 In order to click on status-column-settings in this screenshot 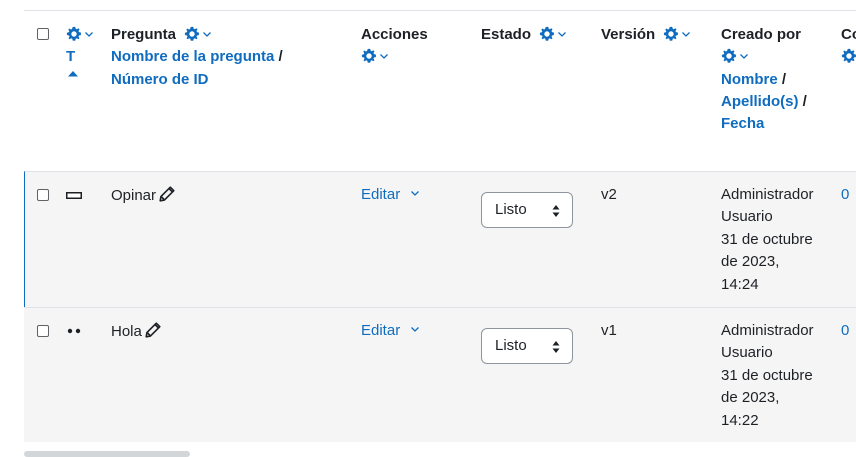, I will do `click(553, 35)`.